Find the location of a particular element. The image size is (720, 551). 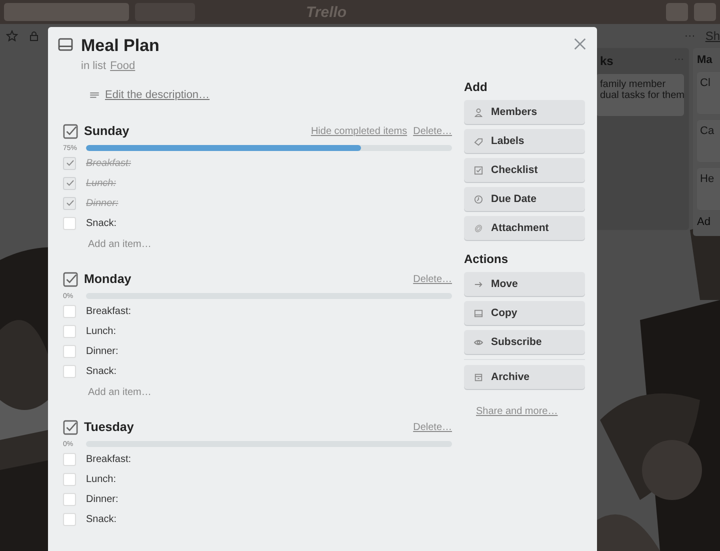

card-text: Ca is located at coordinates (708, 131).